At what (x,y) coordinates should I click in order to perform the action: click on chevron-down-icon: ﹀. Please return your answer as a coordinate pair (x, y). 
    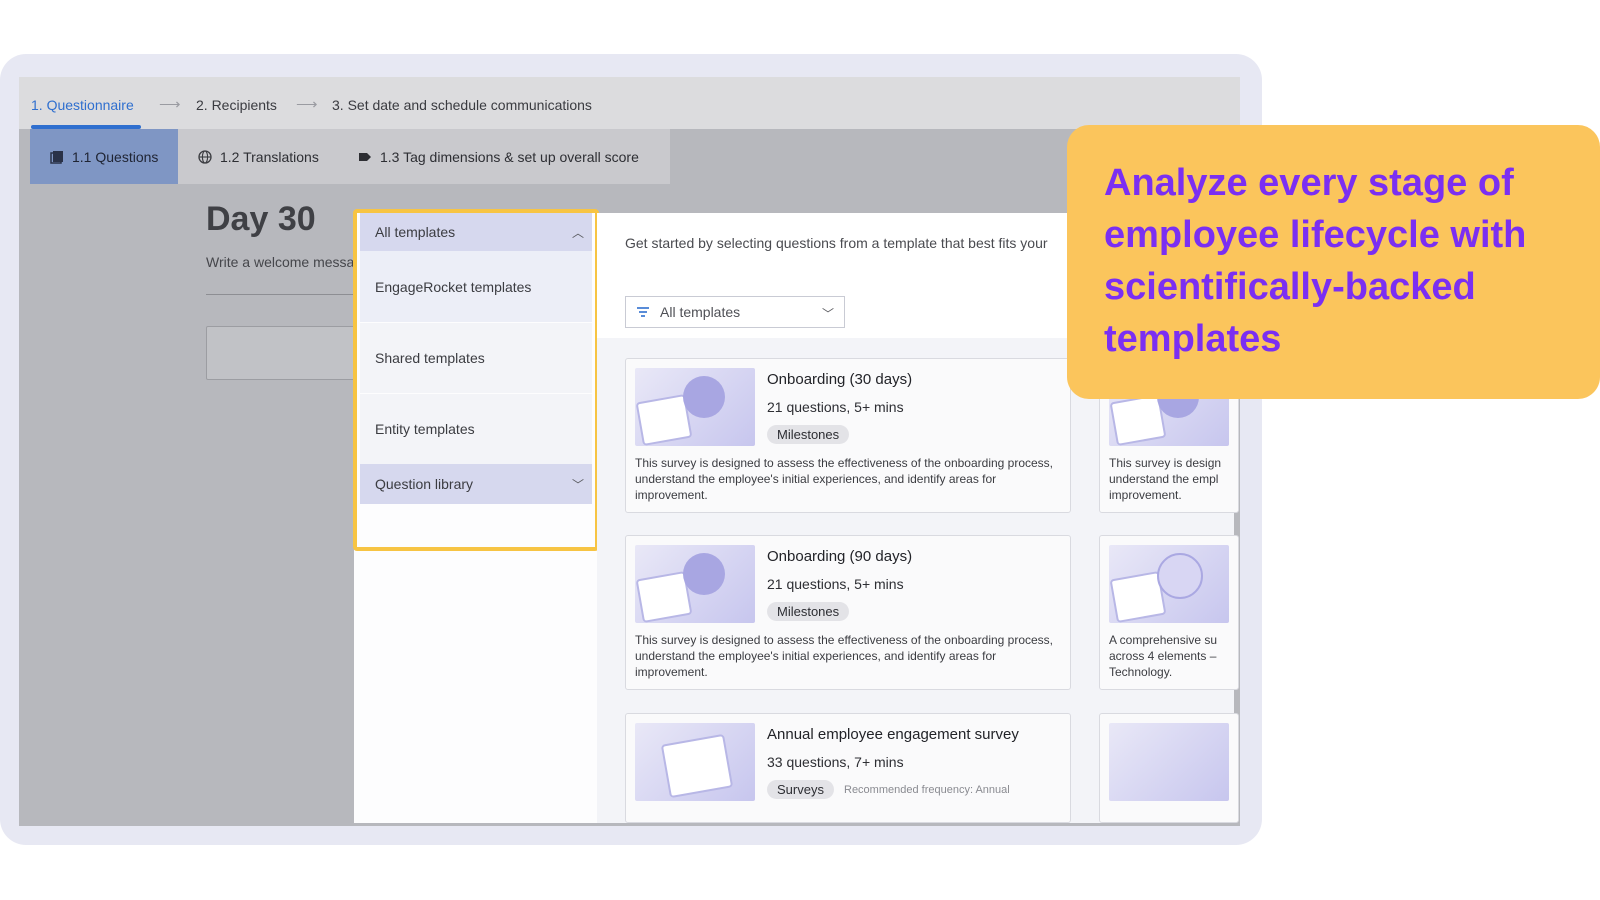
    Looking at the image, I should click on (827, 314).